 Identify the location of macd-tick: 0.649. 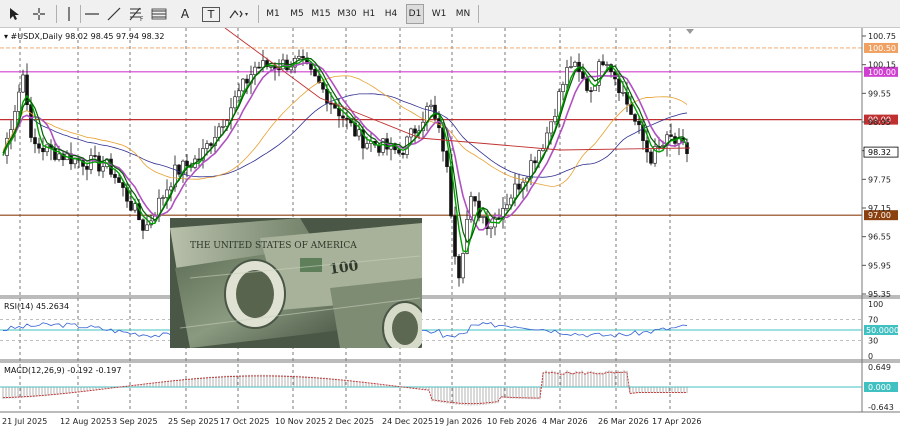
(879, 367).